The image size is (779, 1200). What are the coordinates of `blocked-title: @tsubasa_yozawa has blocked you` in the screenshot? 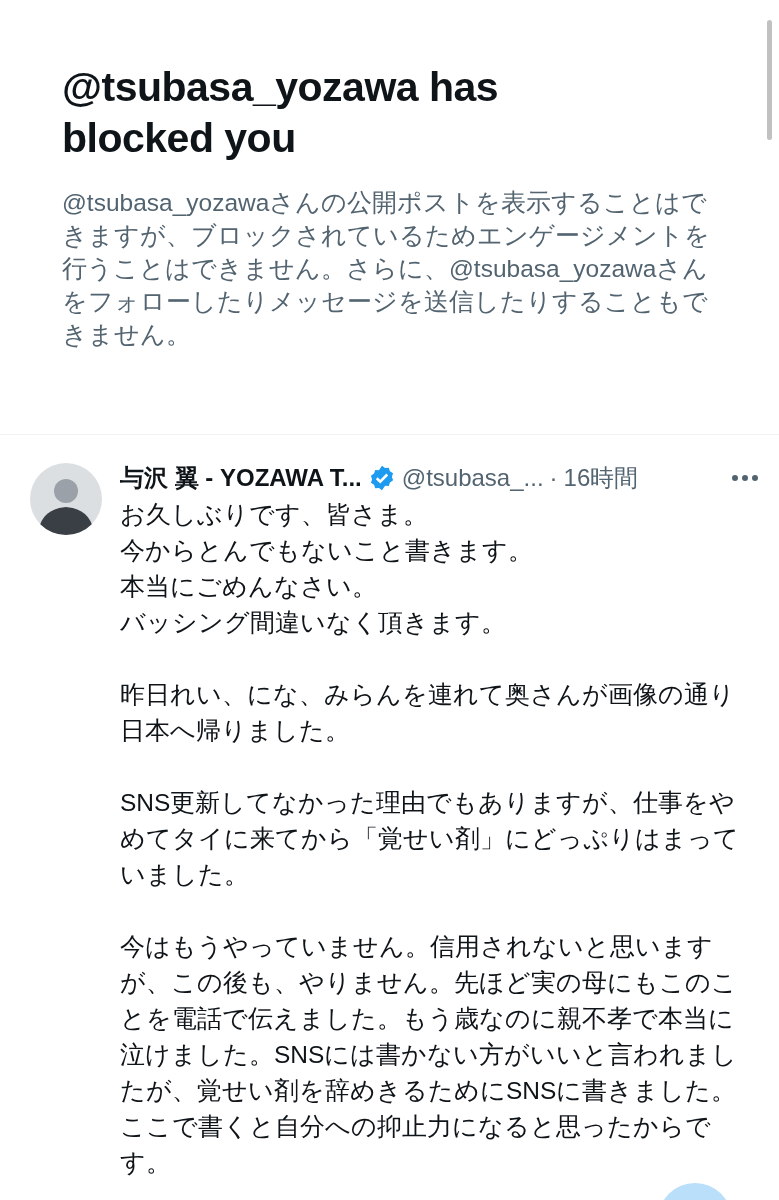 It's located at (281, 113).